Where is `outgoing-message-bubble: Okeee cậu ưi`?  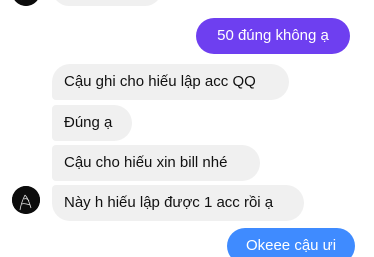 outgoing-message-bubble: Okeee cậu ưi is located at coordinates (291, 242).